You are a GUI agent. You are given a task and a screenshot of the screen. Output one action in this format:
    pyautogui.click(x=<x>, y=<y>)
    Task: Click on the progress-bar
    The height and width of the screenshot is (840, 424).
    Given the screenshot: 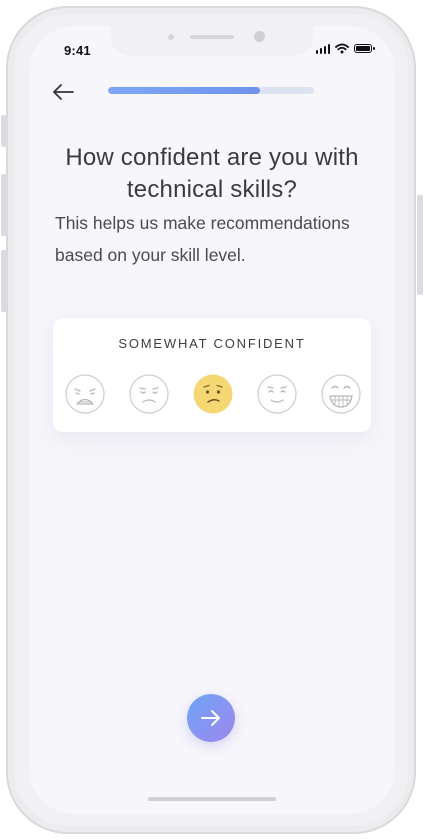 What is the action you would take?
    pyautogui.click(x=211, y=90)
    